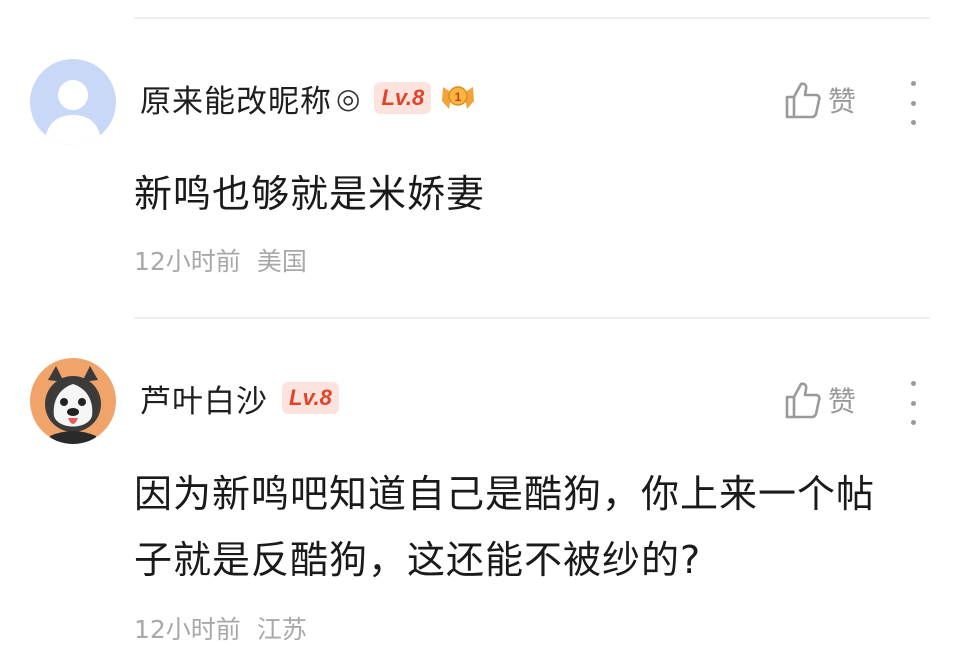 This screenshot has width=960, height=672. I want to click on avatar-default, so click(73, 102).